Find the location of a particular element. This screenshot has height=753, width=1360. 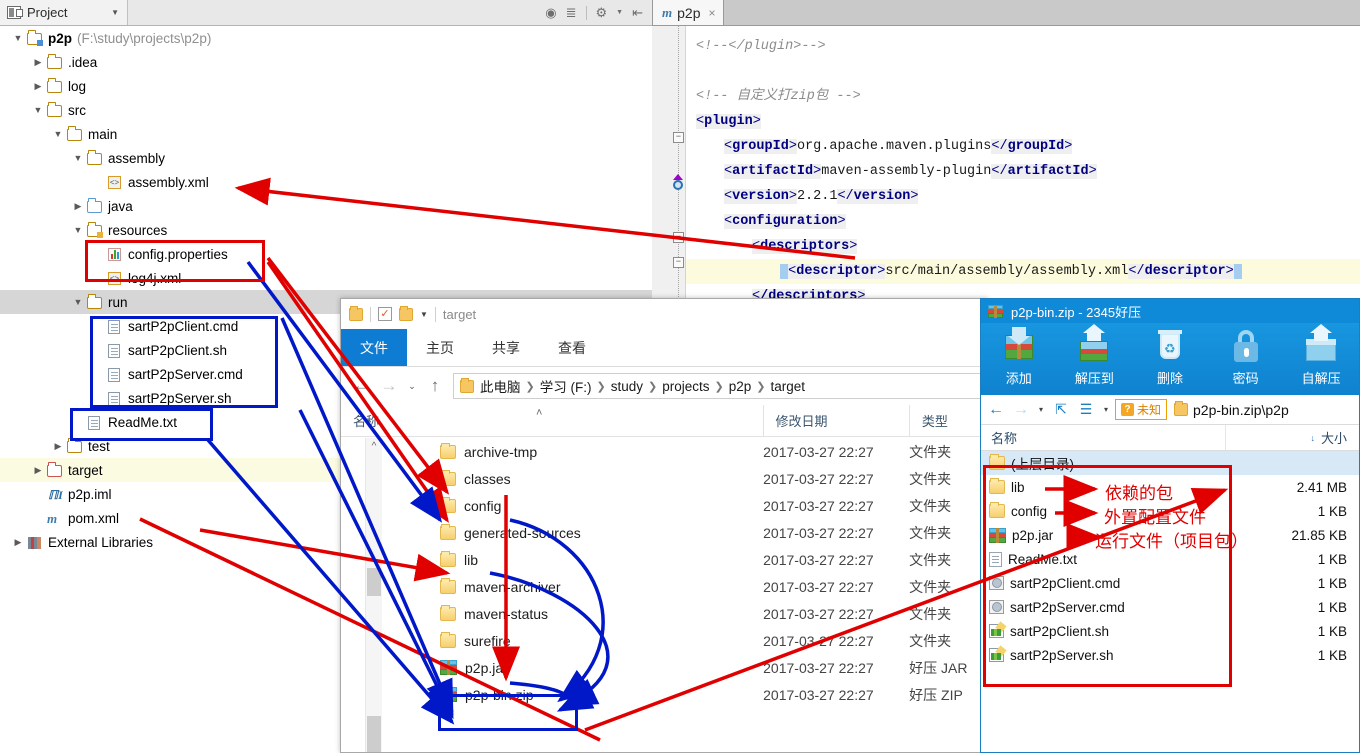

archive-row: sartP2pClient.cmd 1 KB is located at coordinates (1170, 583).